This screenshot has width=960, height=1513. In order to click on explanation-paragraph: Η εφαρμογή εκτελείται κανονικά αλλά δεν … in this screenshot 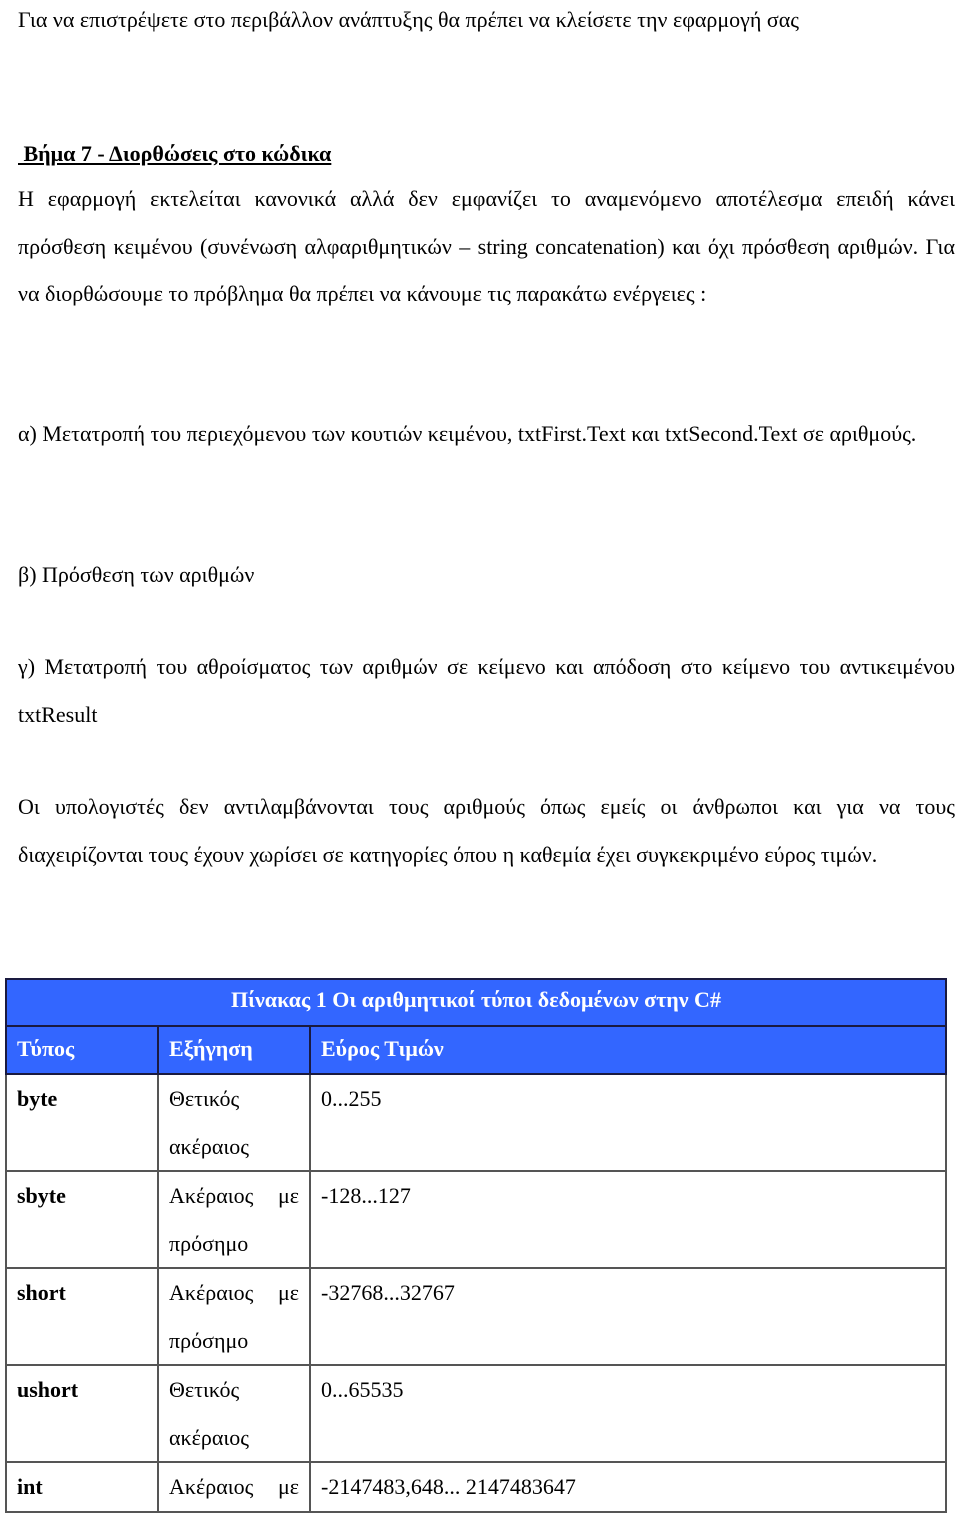, I will do `click(486, 246)`.